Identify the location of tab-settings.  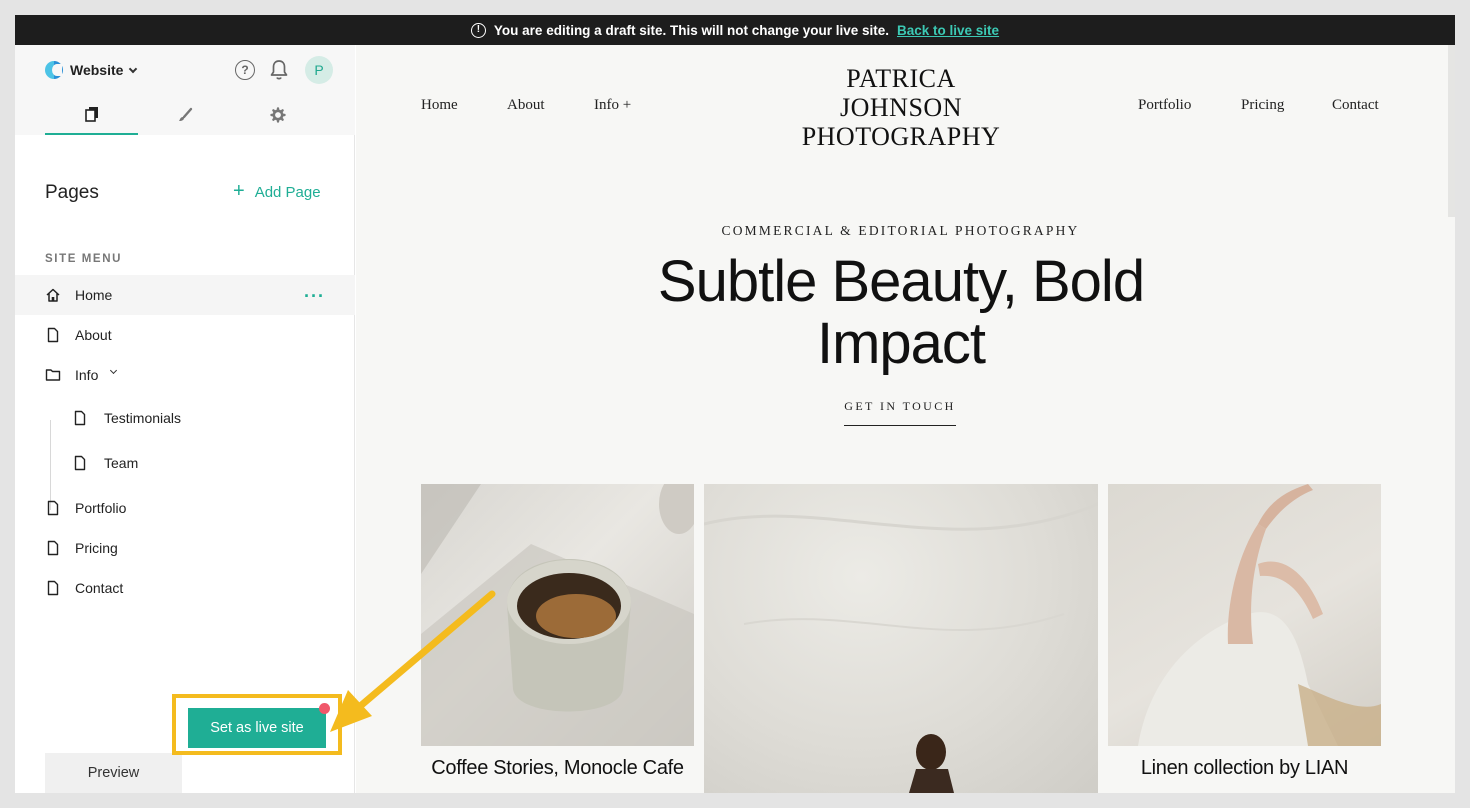
(277, 115).